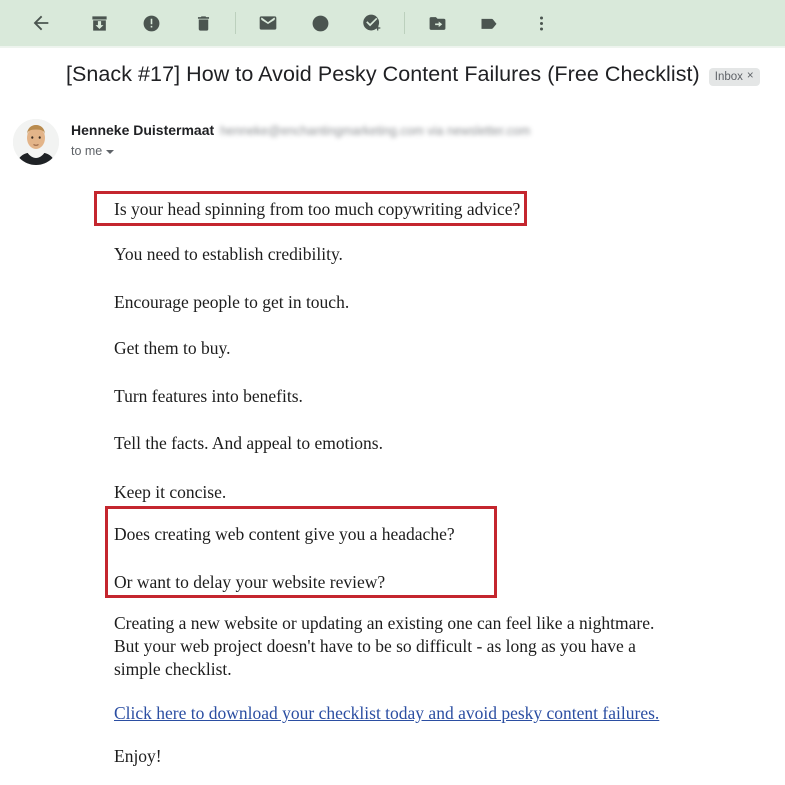  I want to click on more-options-button, so click(541, 23).